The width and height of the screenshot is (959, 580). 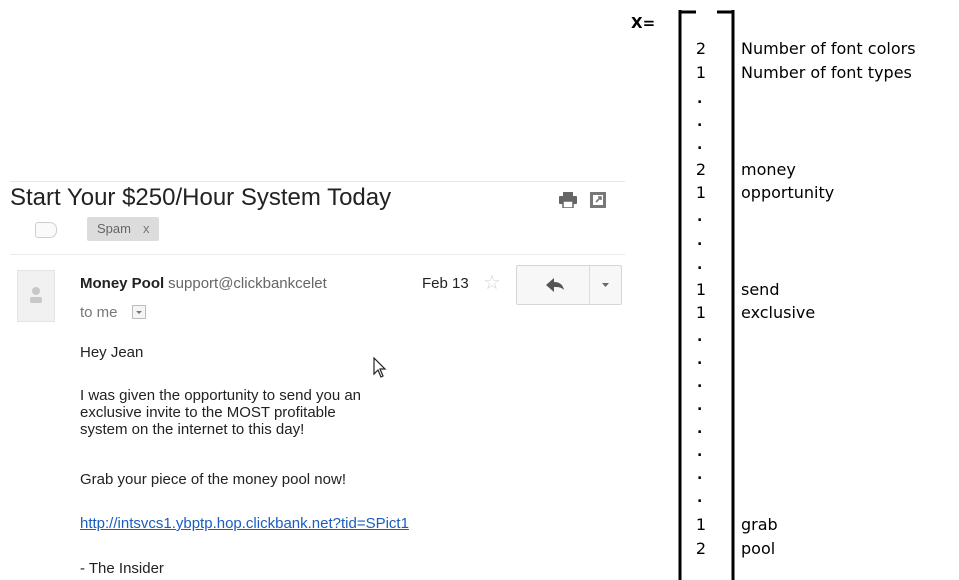 What do you see at coordinates (778, 312) in the screenshot?
I see `vector-label: exclusive` at bounding box center [778, 312].